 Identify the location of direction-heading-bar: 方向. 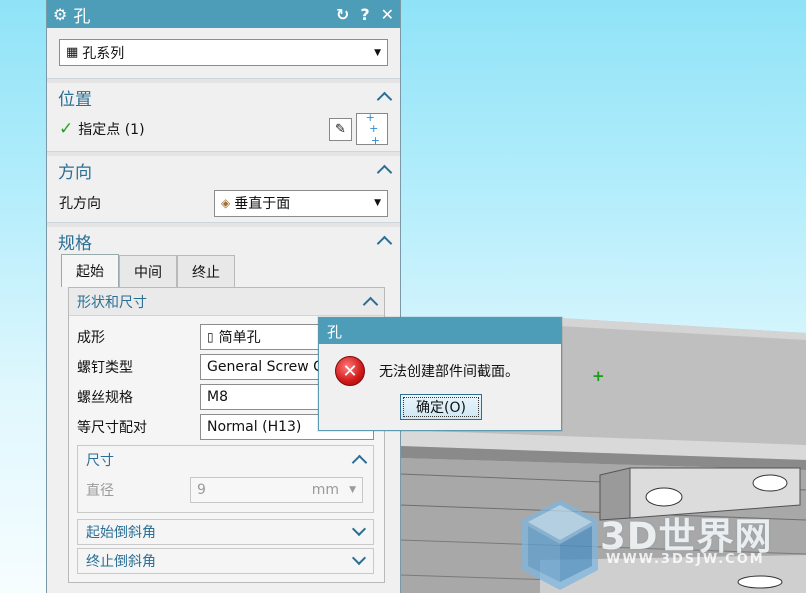
(223, 168).